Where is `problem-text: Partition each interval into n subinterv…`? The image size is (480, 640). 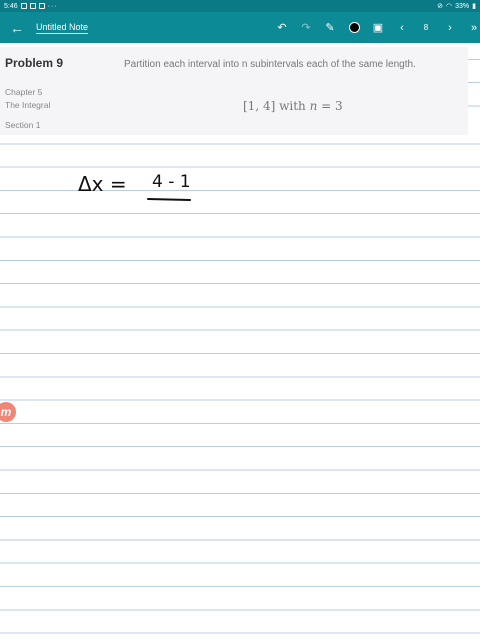
problem-text: Partition each interval into n subinterv… is located at coordinates (270, 64).